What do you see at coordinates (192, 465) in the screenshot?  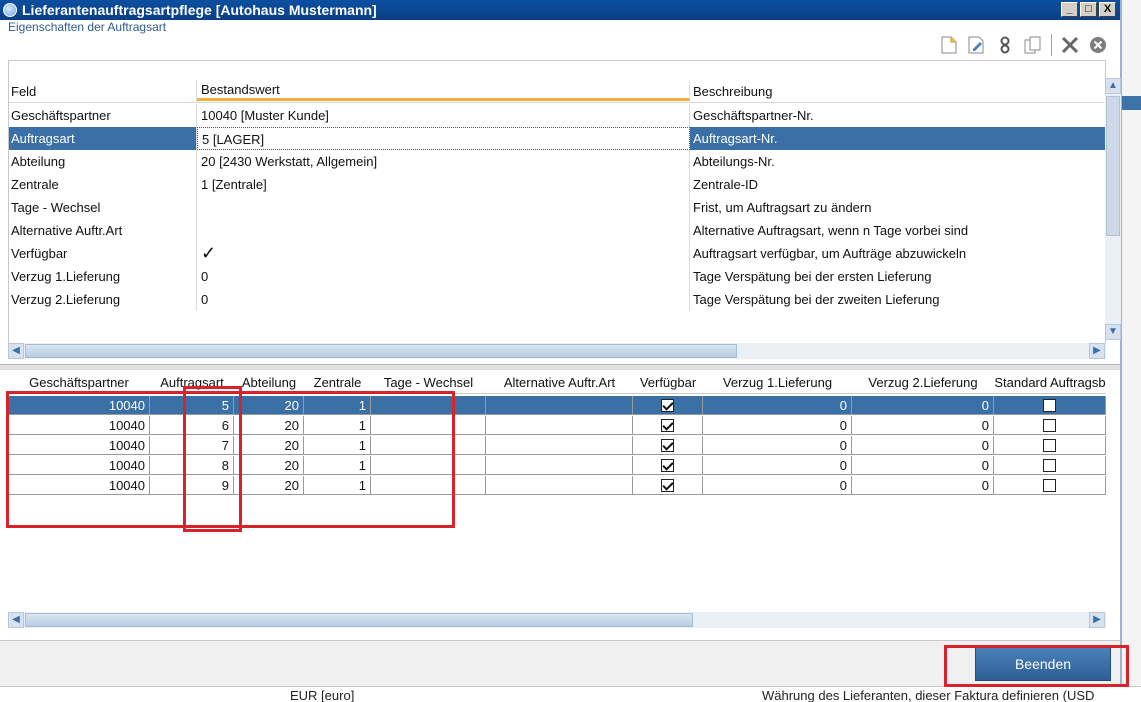 I see `table-cell-art: 8` at bounding box center [192, 465].